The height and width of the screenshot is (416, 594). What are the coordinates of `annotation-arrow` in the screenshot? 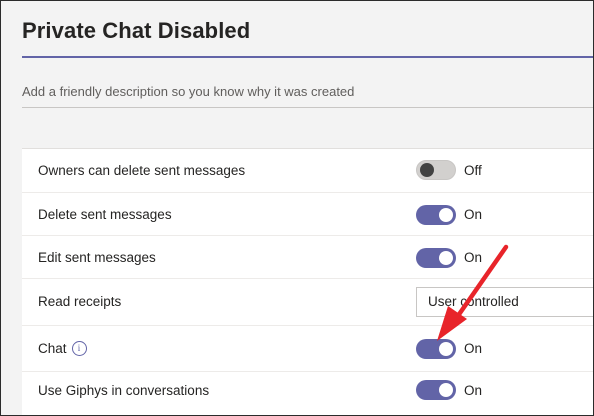 It's located at (473, 292).